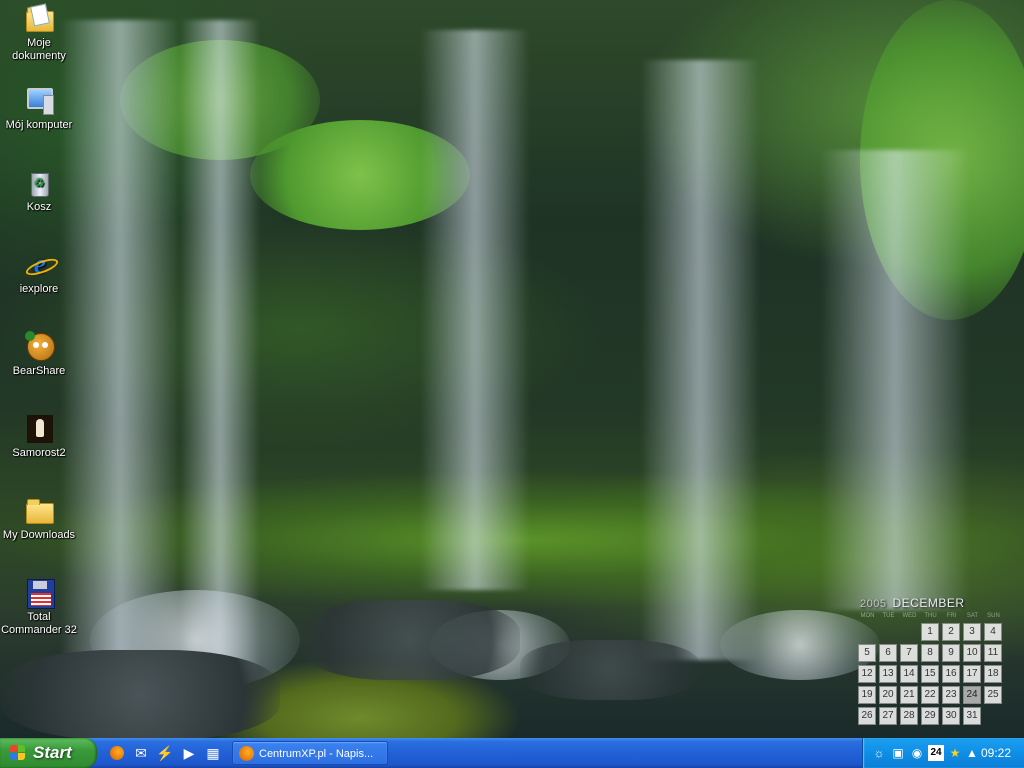 The height and width of the screenshot is (768, 1024). Describe the element at coordinates (993, 695) in the screenshot. I see `calendar-day: 25` at that location.